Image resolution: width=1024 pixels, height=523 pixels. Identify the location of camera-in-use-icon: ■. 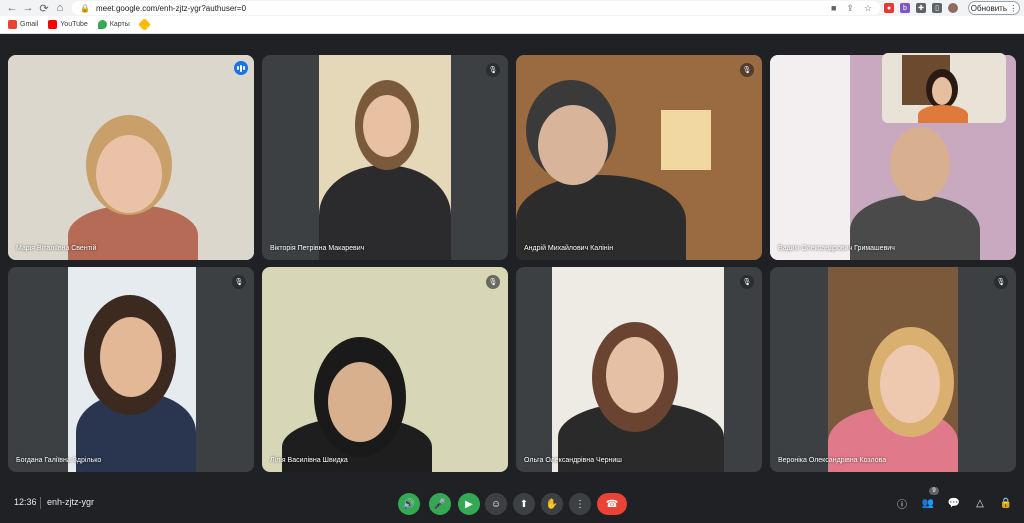
(833, 8).